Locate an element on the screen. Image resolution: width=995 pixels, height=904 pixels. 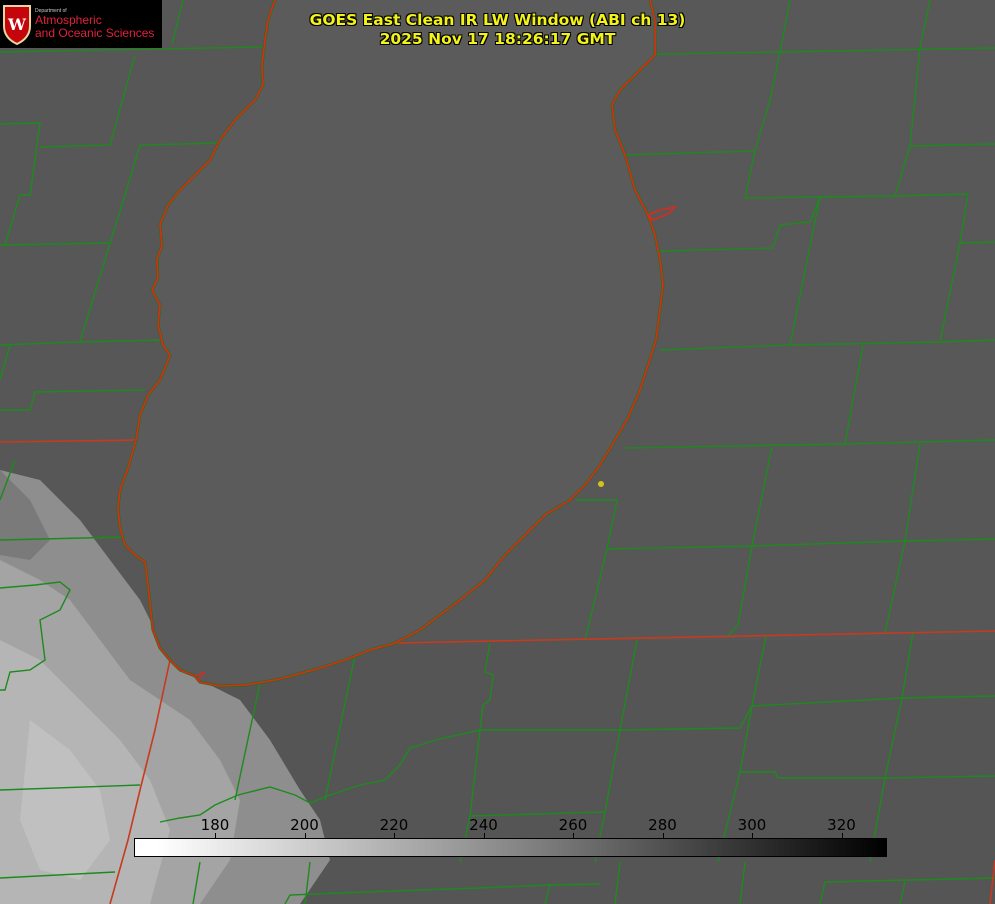
colorbar-gradient is located at coordinates (510, 845).